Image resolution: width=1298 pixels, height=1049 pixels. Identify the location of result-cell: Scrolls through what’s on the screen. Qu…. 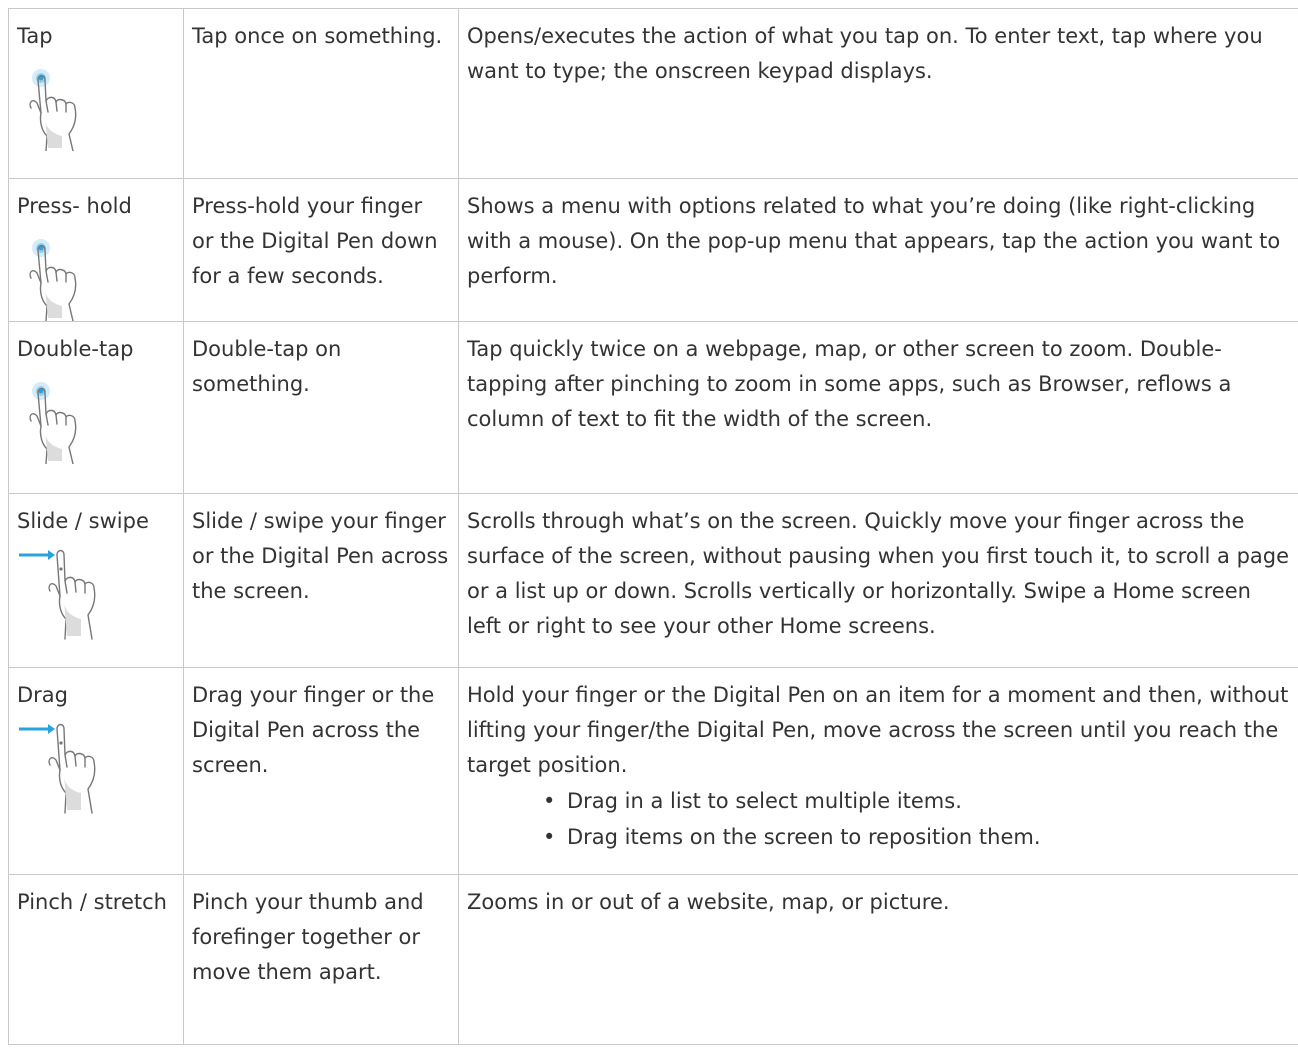
(878, 580).